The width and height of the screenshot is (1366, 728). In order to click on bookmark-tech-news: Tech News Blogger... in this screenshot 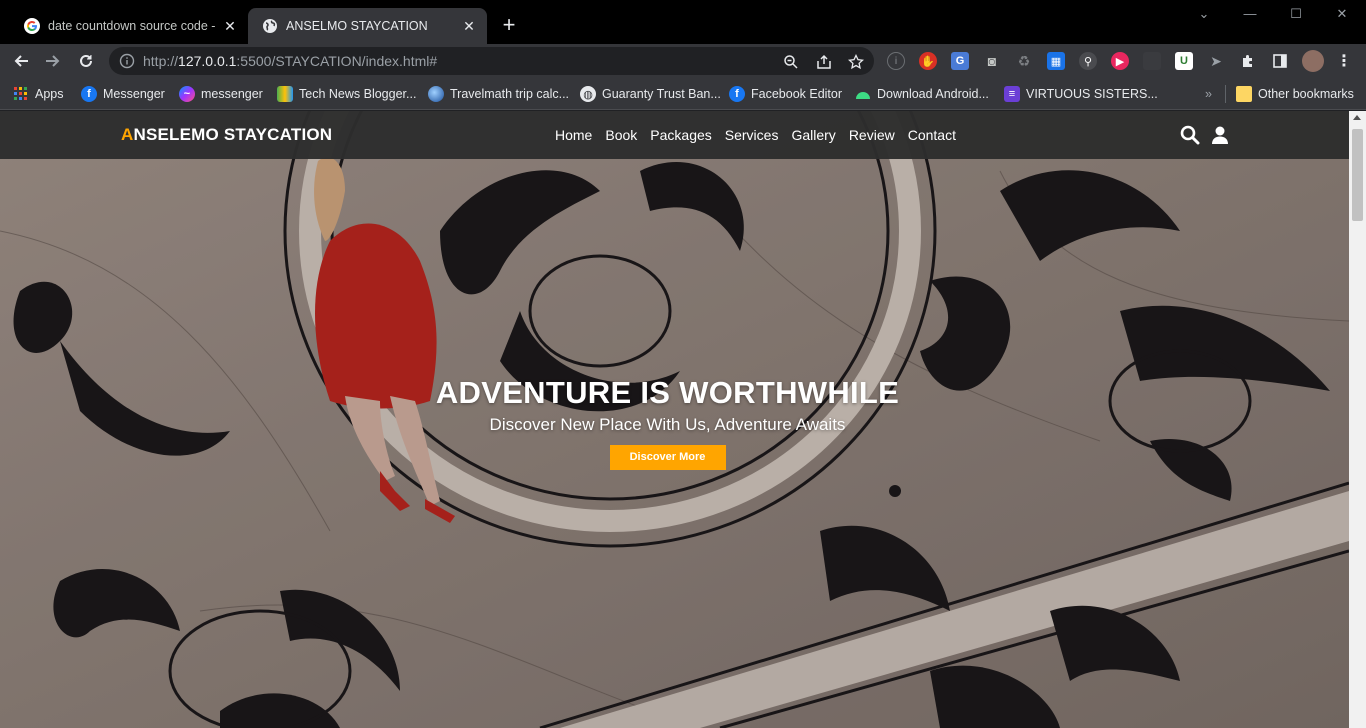, I will do `click(346, 94)`.